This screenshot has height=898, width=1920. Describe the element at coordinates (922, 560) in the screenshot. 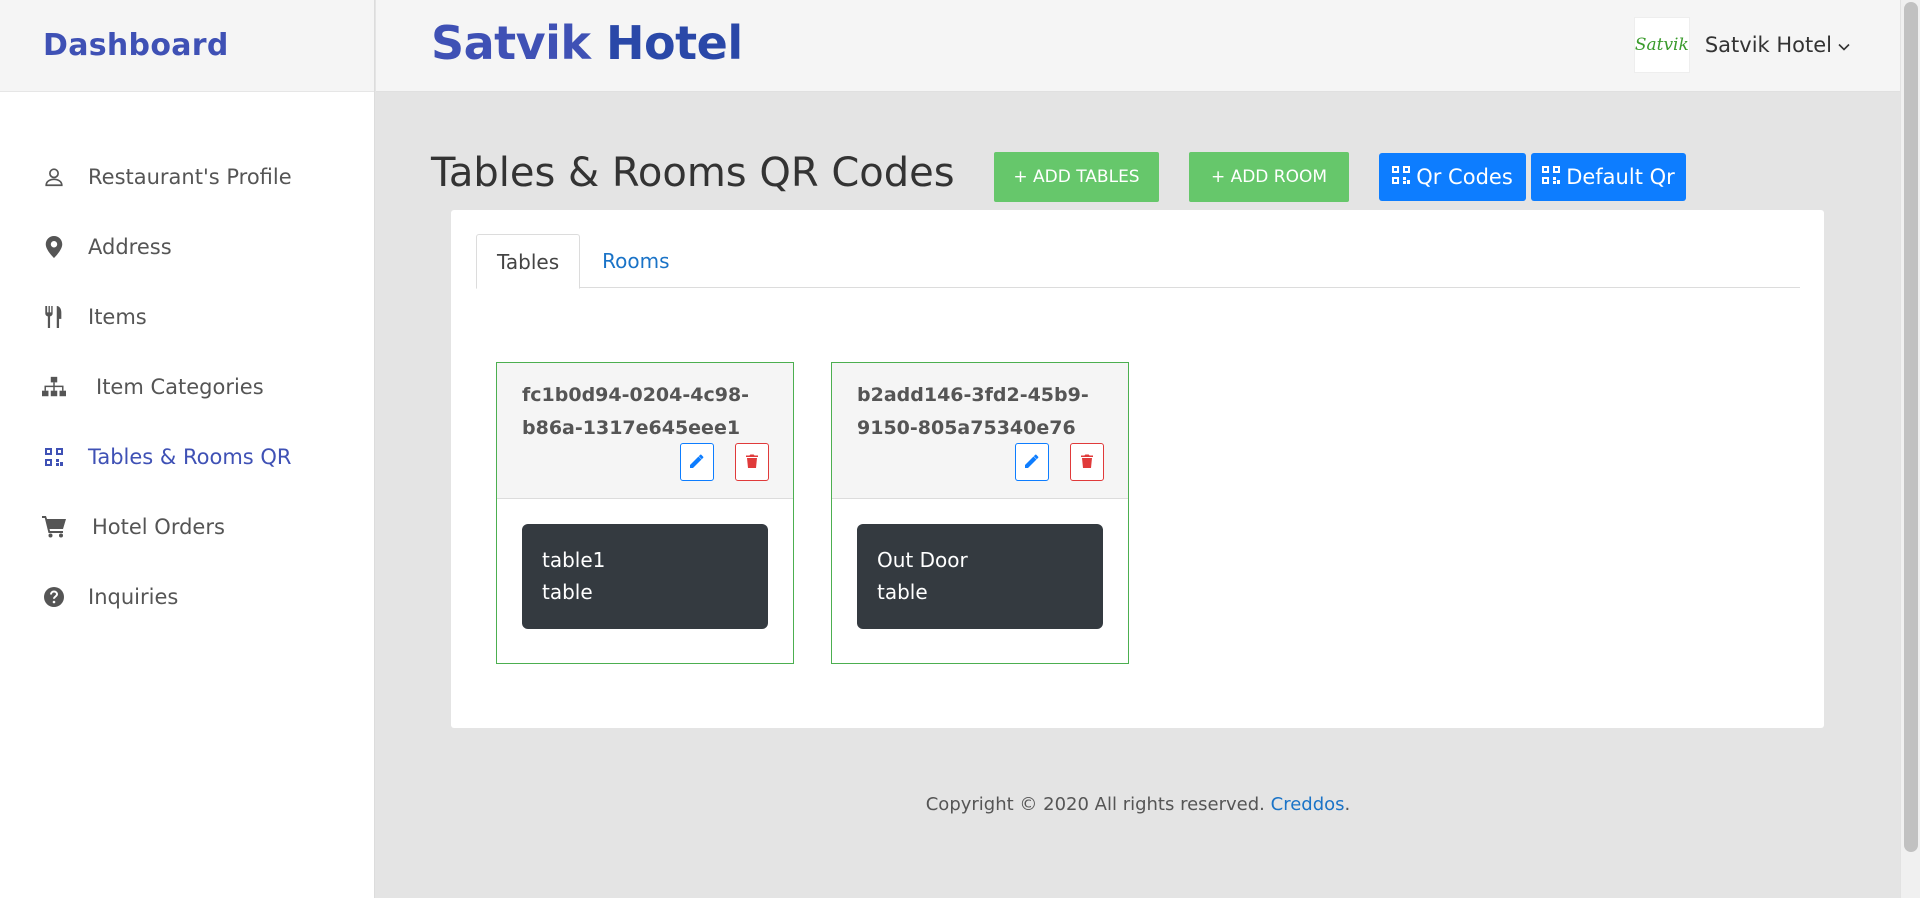

I see `table-name: Out Door` at that location.